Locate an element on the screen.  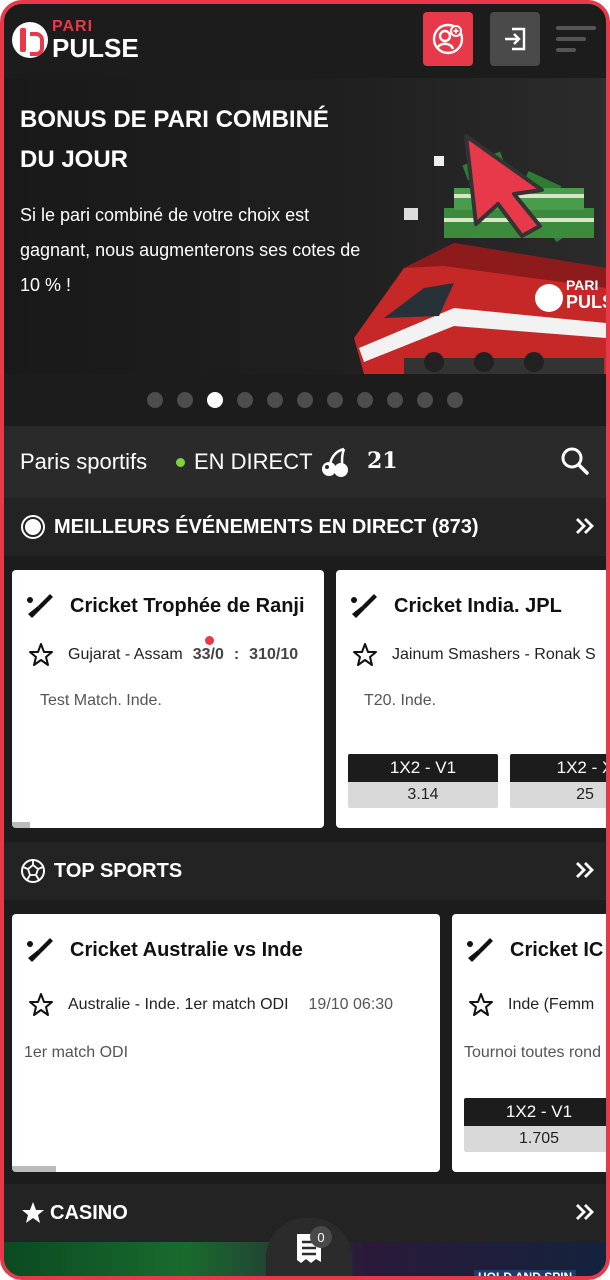
event-line: Inde (Femm is located at coordinates (531, 1005).